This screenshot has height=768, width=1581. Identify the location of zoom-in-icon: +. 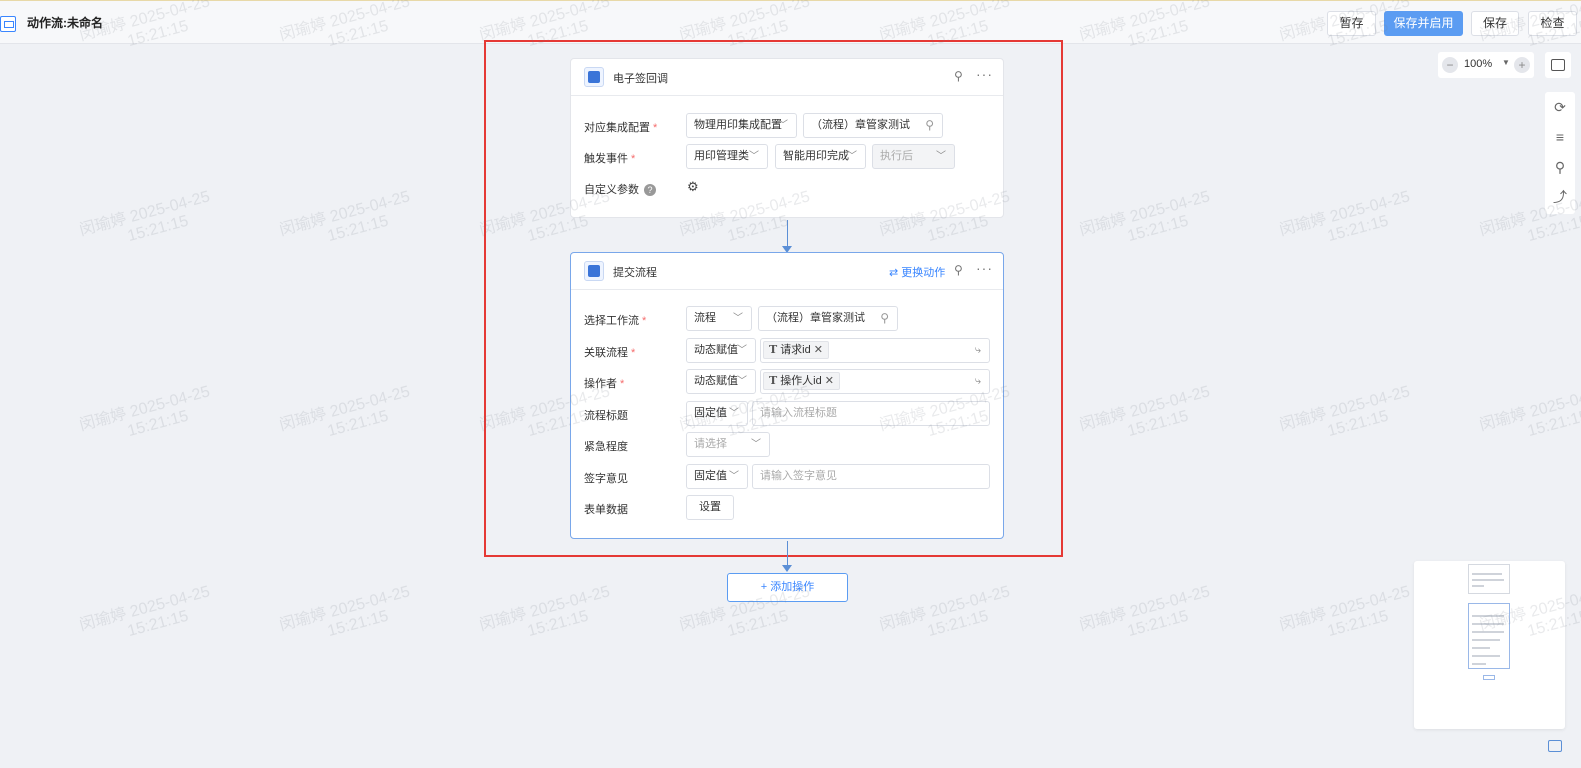
(1522, 65).